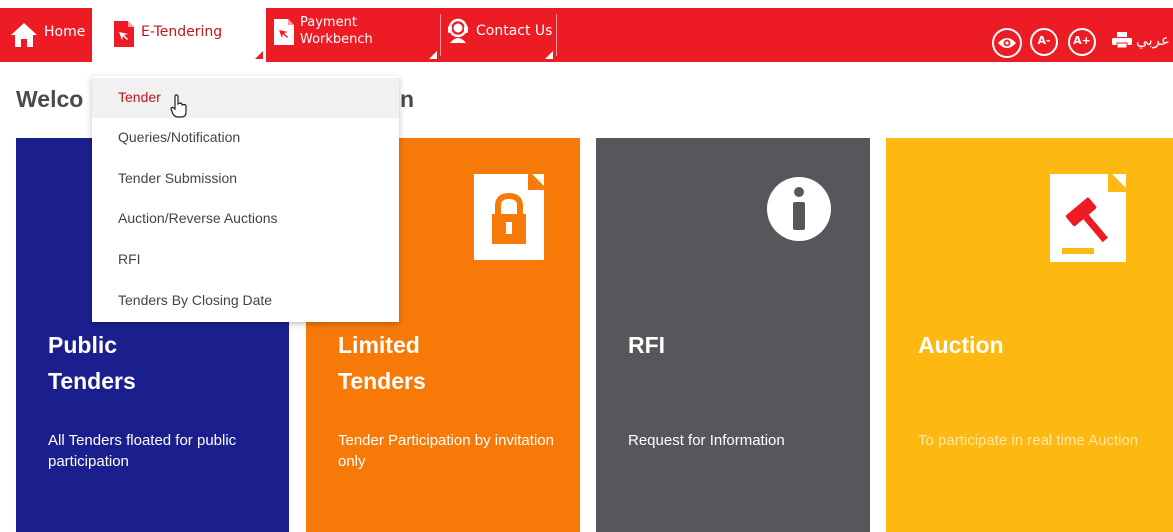 The image size is (1173, 532). What do you see at coordinates (245, 98) in the screenshot?
I see `menu-item-tender: Tender` at bounding box center [245, 98].